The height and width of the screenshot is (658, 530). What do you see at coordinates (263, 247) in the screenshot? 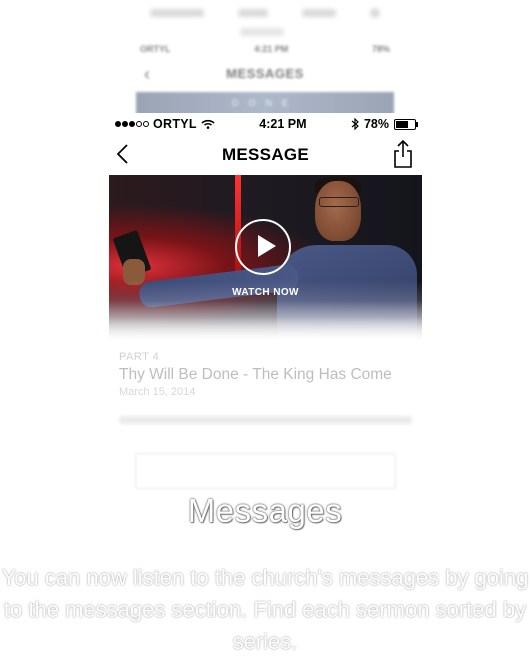
I see `play-button-icon` at bounding box center [263, 247].